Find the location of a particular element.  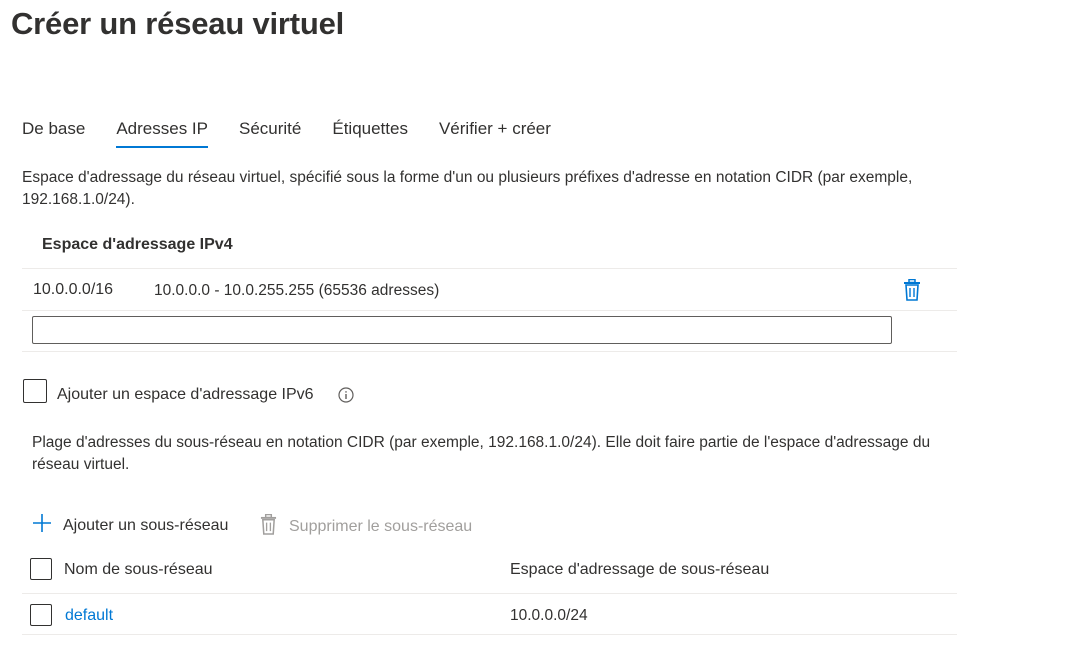

ipv6-info-button is located at coordinates (346, 397).